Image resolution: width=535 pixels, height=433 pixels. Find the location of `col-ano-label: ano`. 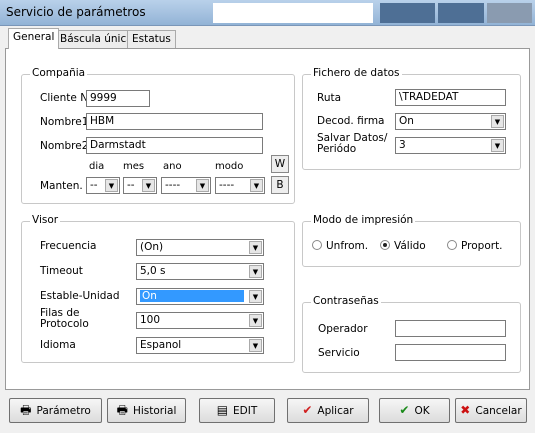

col-ano-label: ano is located at coordinates (172, 166).